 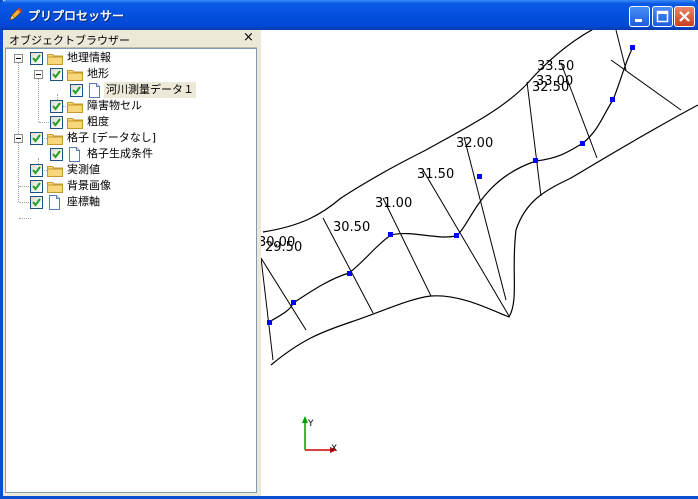 I want to click on tree-item-terrain: 地形, so click(x=131, y=74).